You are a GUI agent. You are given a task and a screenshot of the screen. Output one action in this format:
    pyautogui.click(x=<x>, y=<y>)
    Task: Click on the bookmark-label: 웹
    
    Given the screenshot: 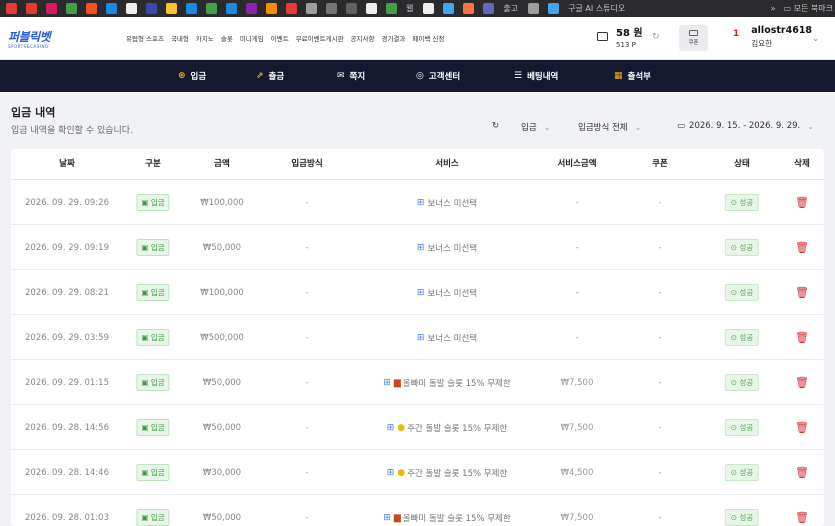 What is the action you would take?
    pyautogui.click(x=409, y=8)
    